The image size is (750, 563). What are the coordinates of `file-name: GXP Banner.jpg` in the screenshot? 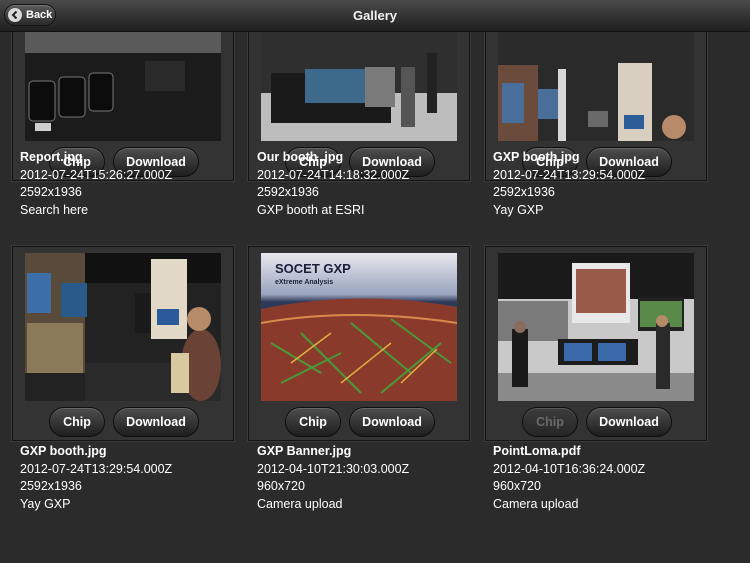 It's located at (304, 451).